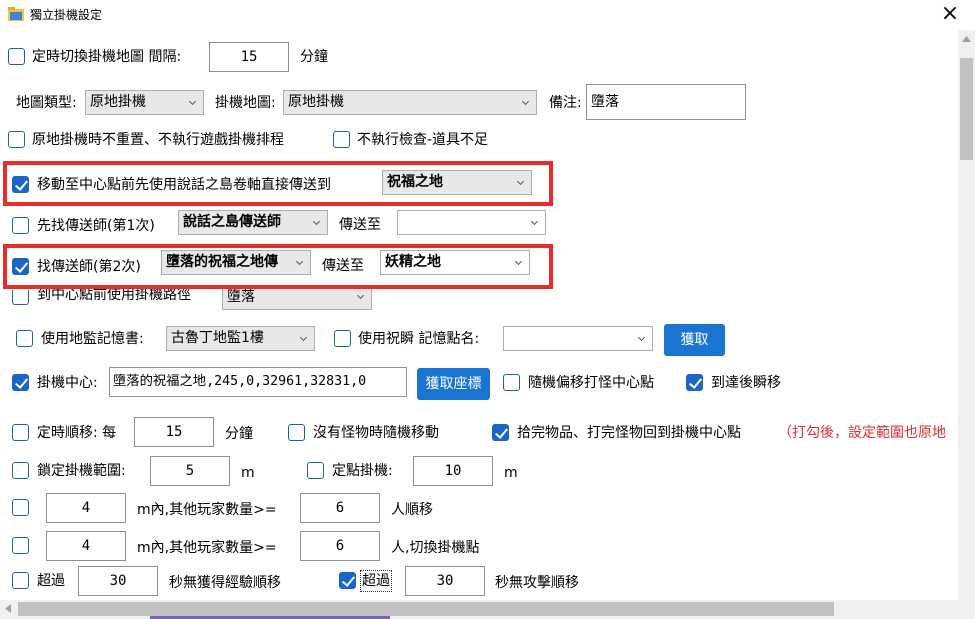  I want to click on hang-center-checkbox, so click(20, 382).